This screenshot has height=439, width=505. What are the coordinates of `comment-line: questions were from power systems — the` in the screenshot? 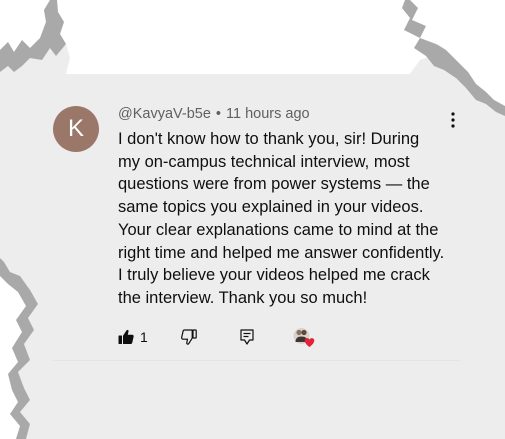 It's located at (274, 184).